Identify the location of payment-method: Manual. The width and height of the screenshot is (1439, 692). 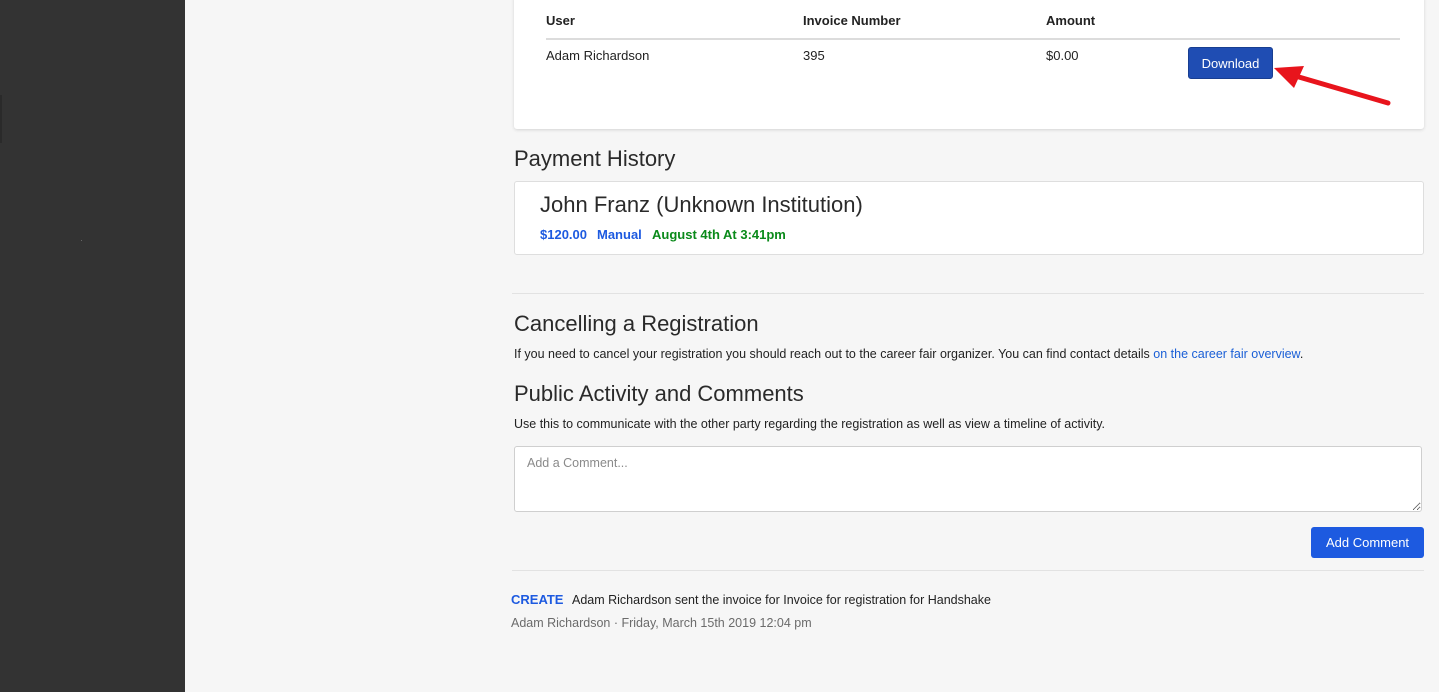
(619, 234).